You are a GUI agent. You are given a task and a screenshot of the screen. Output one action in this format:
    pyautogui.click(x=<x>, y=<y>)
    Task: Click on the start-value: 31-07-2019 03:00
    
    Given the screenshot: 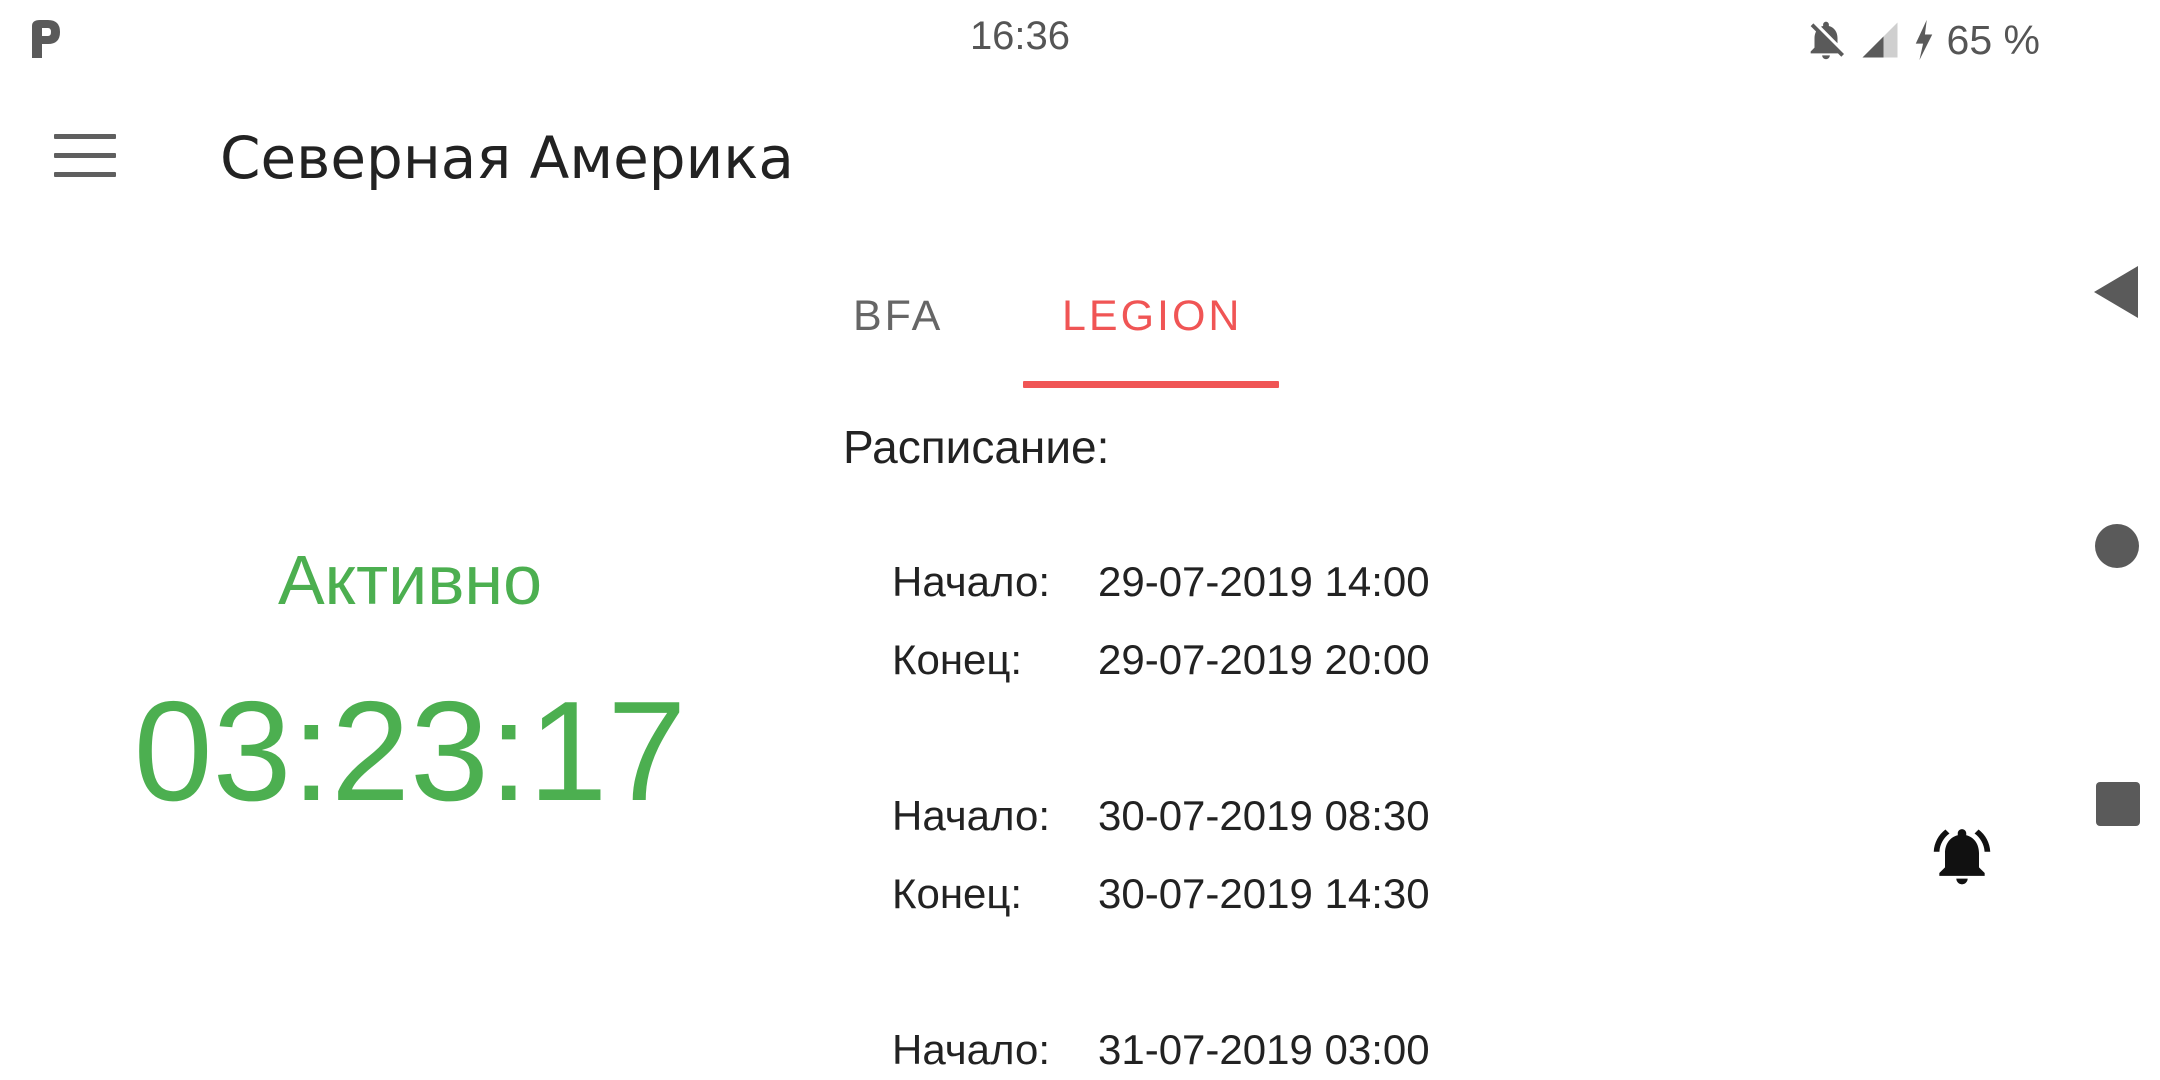 What is the action you would take?
    pyautogui.click(x=1264, y=1049)
    